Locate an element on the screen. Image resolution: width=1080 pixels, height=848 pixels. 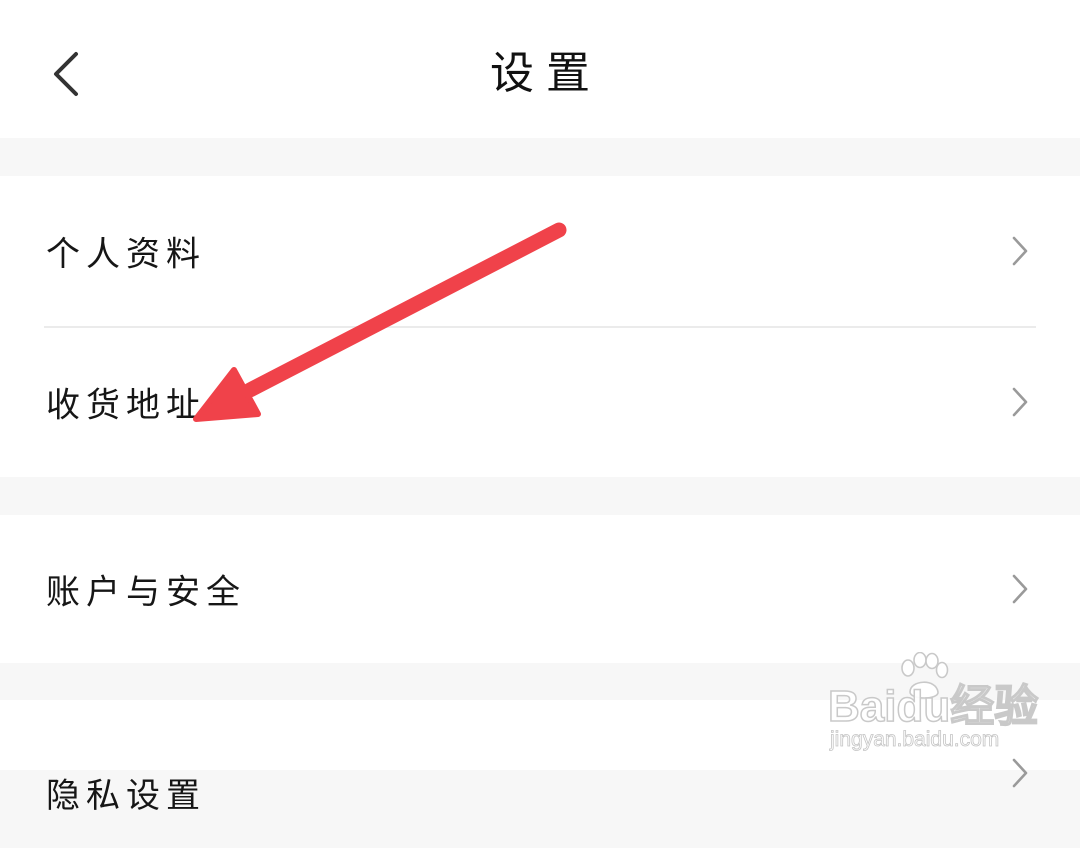
settings-item-label: 隐私设置 is located at coordinates (126, 796).